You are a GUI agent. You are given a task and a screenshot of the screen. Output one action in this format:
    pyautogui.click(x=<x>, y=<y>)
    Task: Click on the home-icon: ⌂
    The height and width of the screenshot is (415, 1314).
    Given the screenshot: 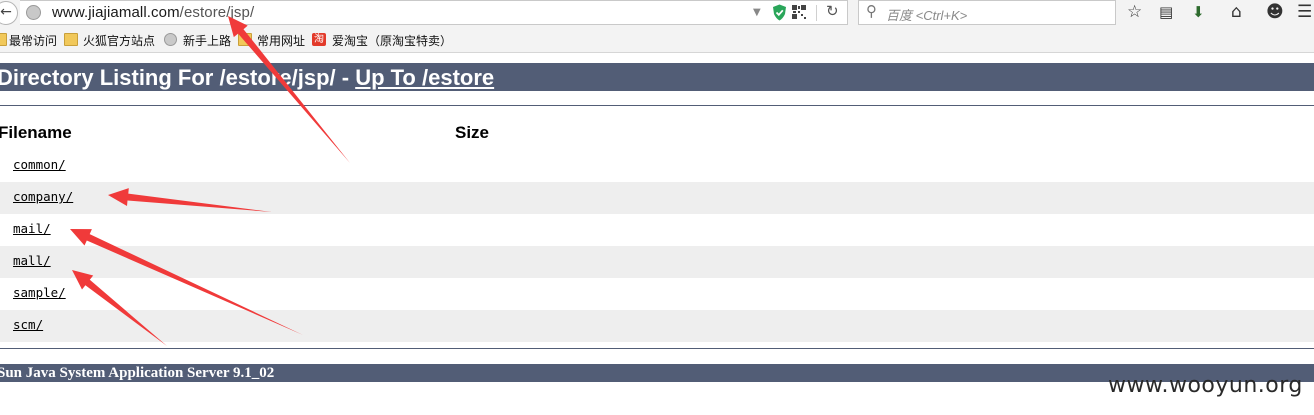 What is the action you would take?
    pyautogui.click(x=1236, y=12)
    